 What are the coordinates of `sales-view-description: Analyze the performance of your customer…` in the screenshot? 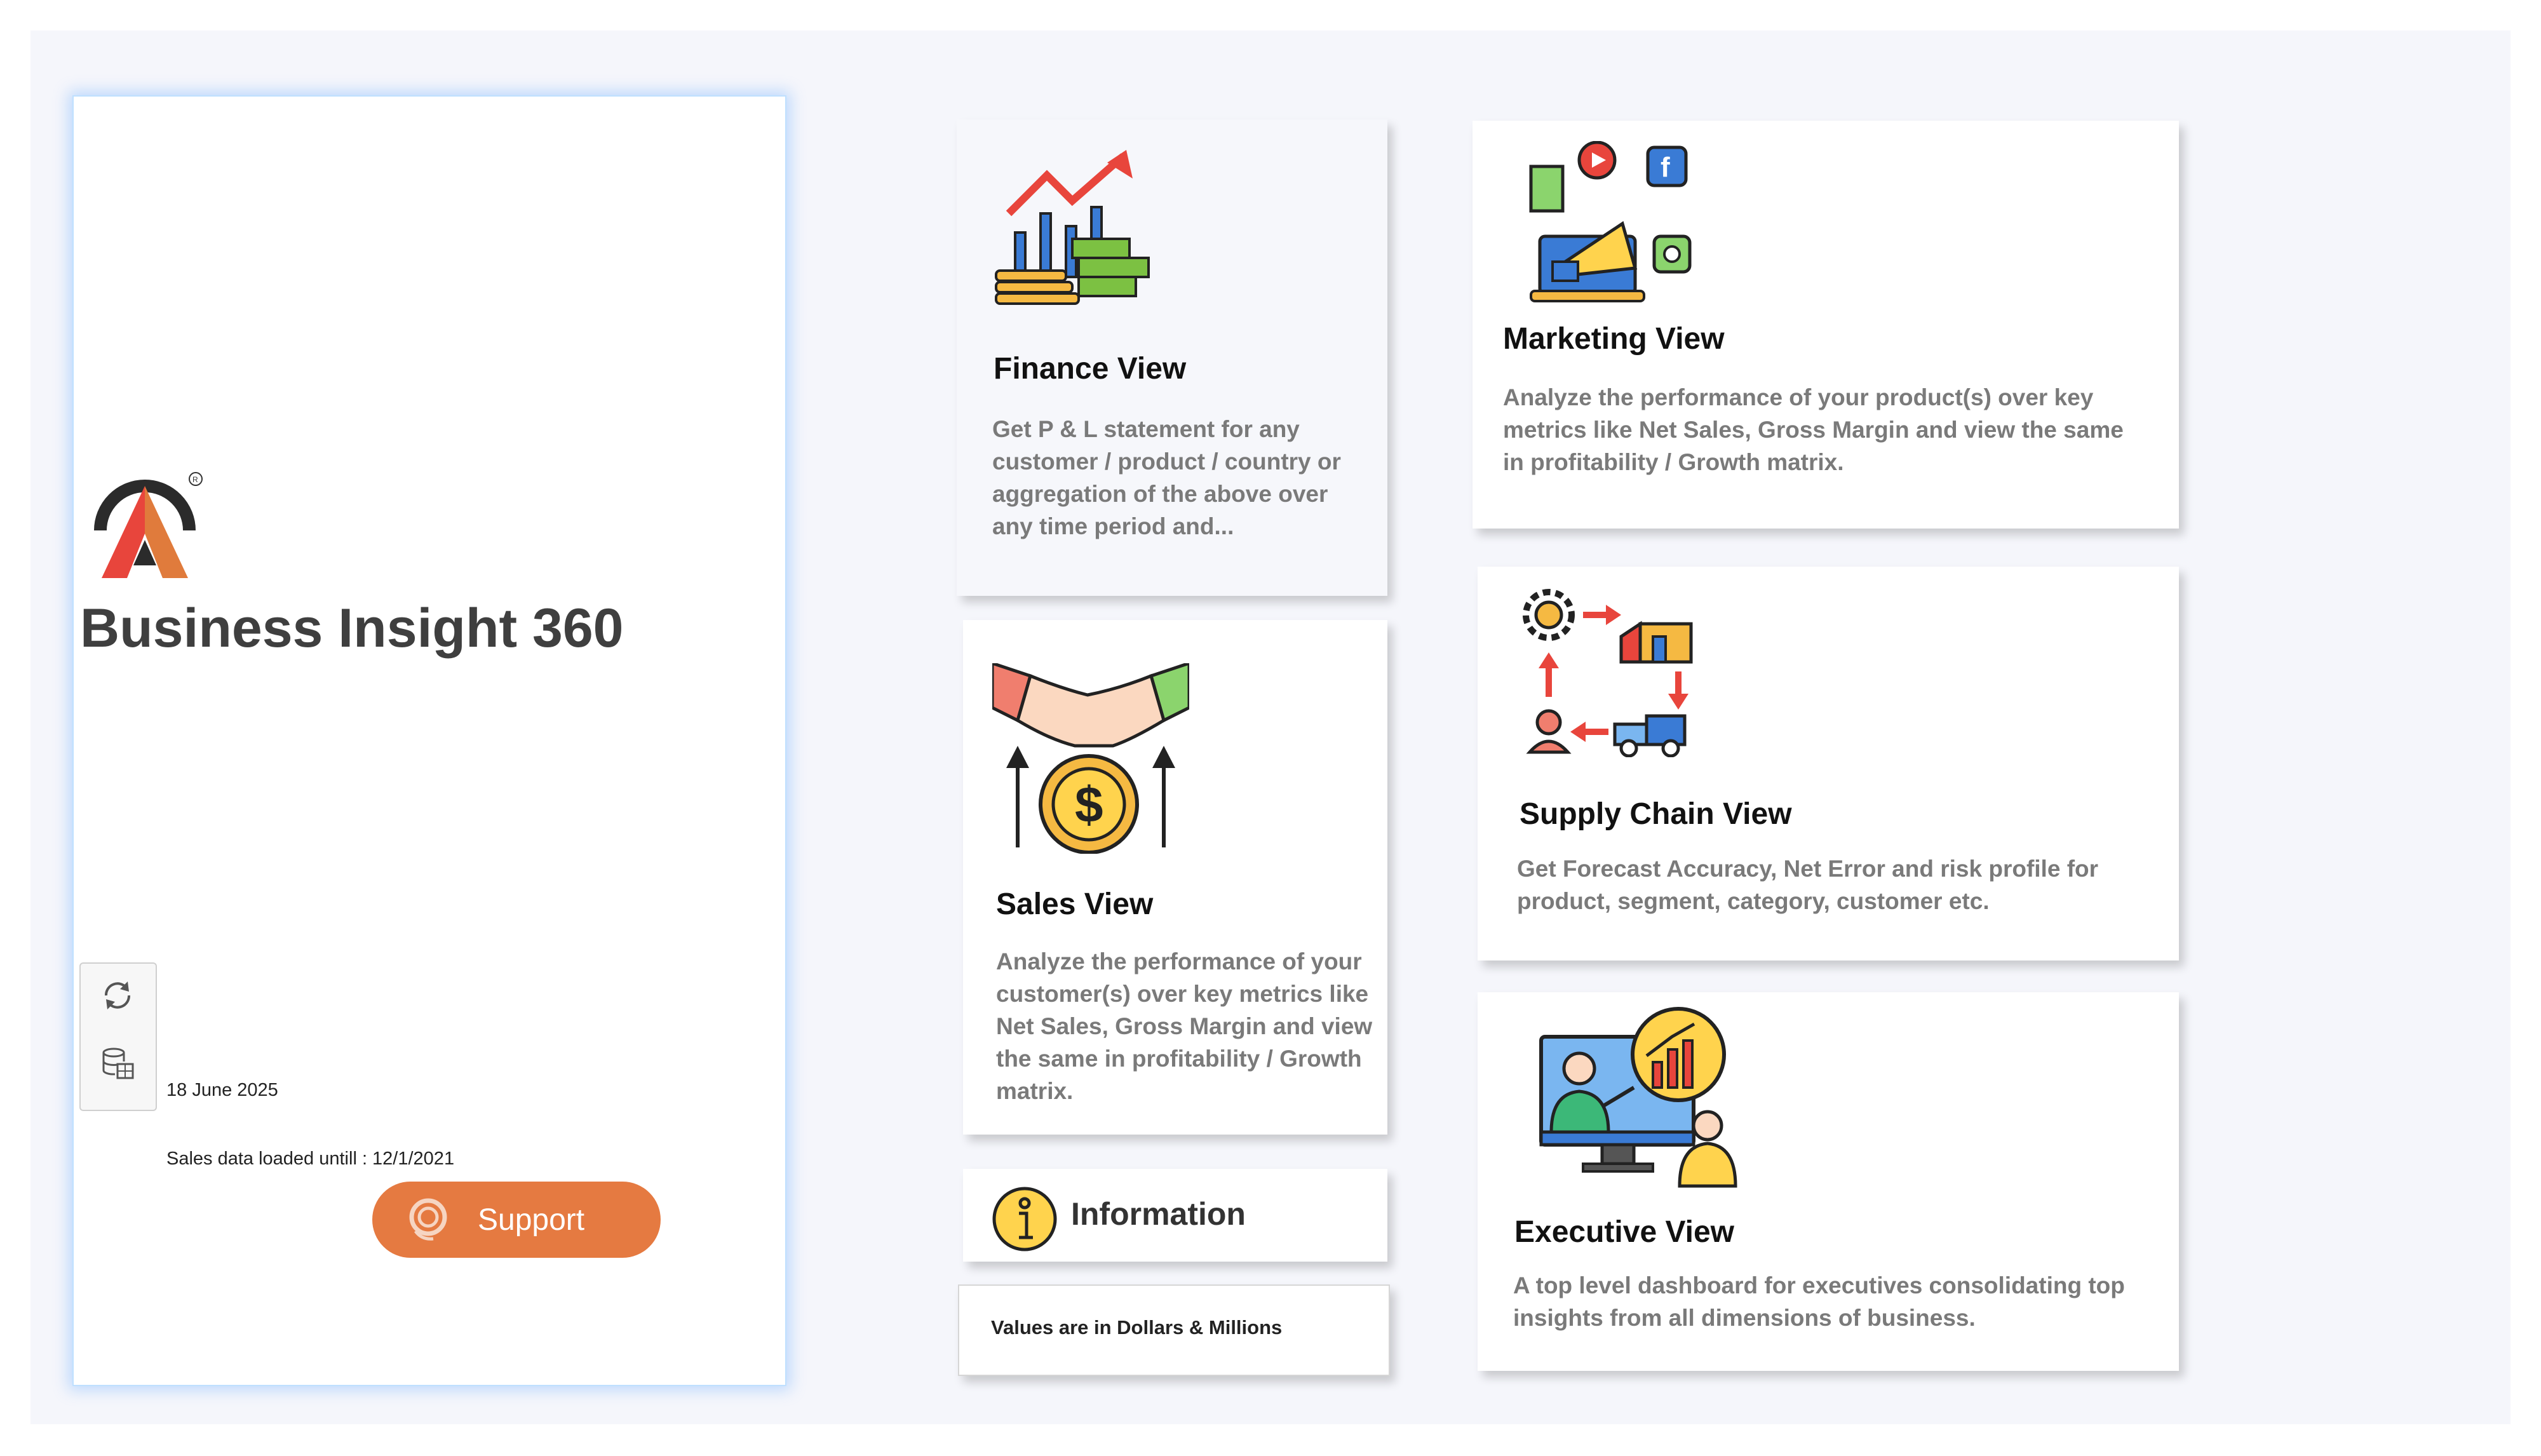 It's located at (1184, 1026).